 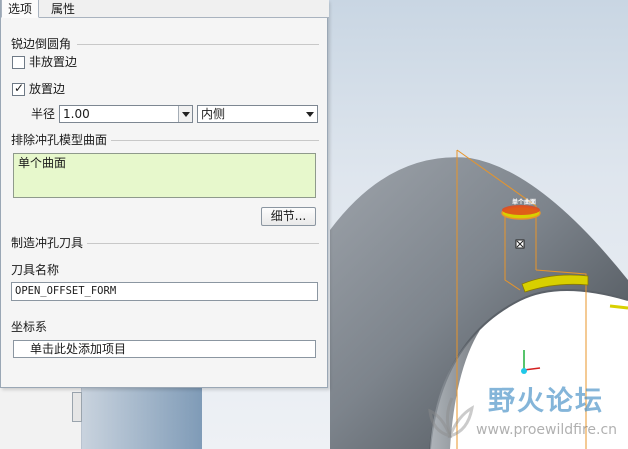 I want to click on csys-collector: 单击此处添加项目, so click(x=164, y=349).